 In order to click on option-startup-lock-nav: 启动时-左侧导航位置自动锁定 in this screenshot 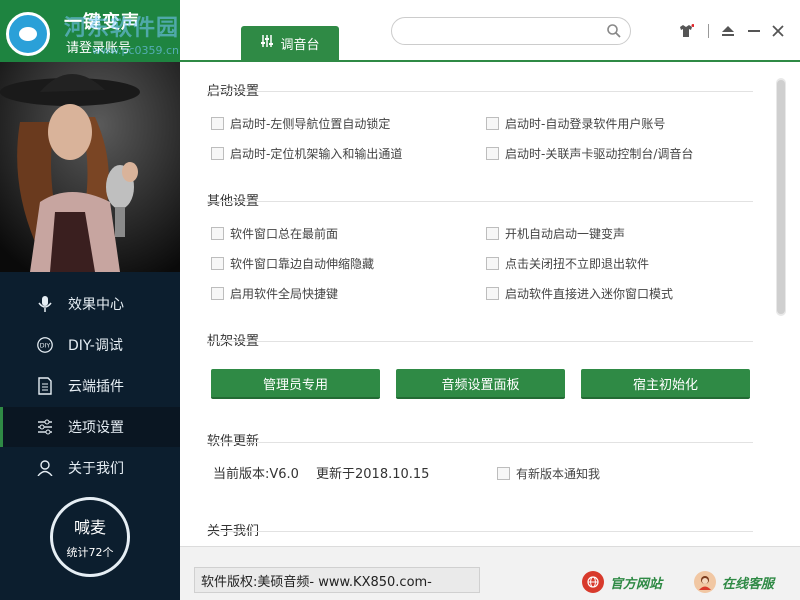, I will do `click(300, 123)`.